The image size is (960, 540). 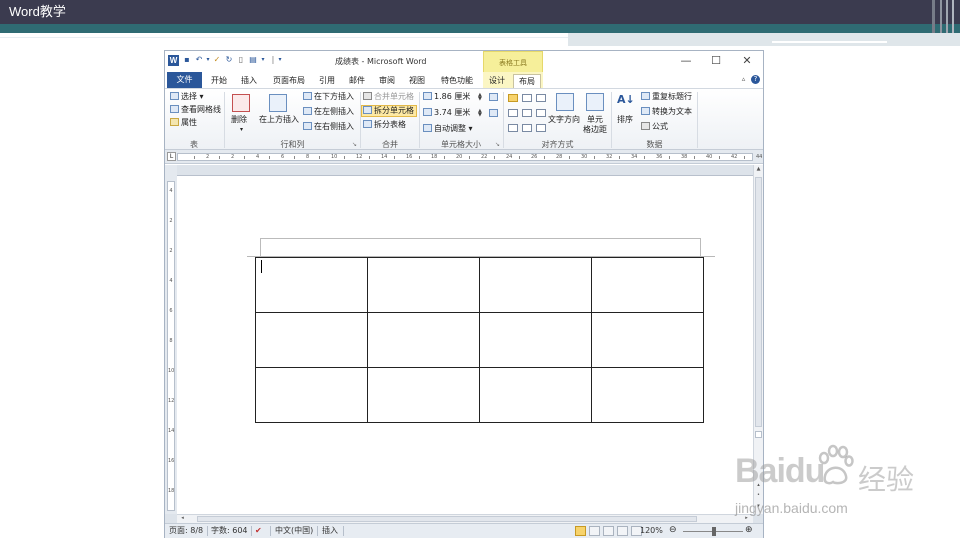 What do you see at coordinates (241, 60) in the screenshot?
I see `new-doc-icon: ▯` at bounding box center [241, 60].